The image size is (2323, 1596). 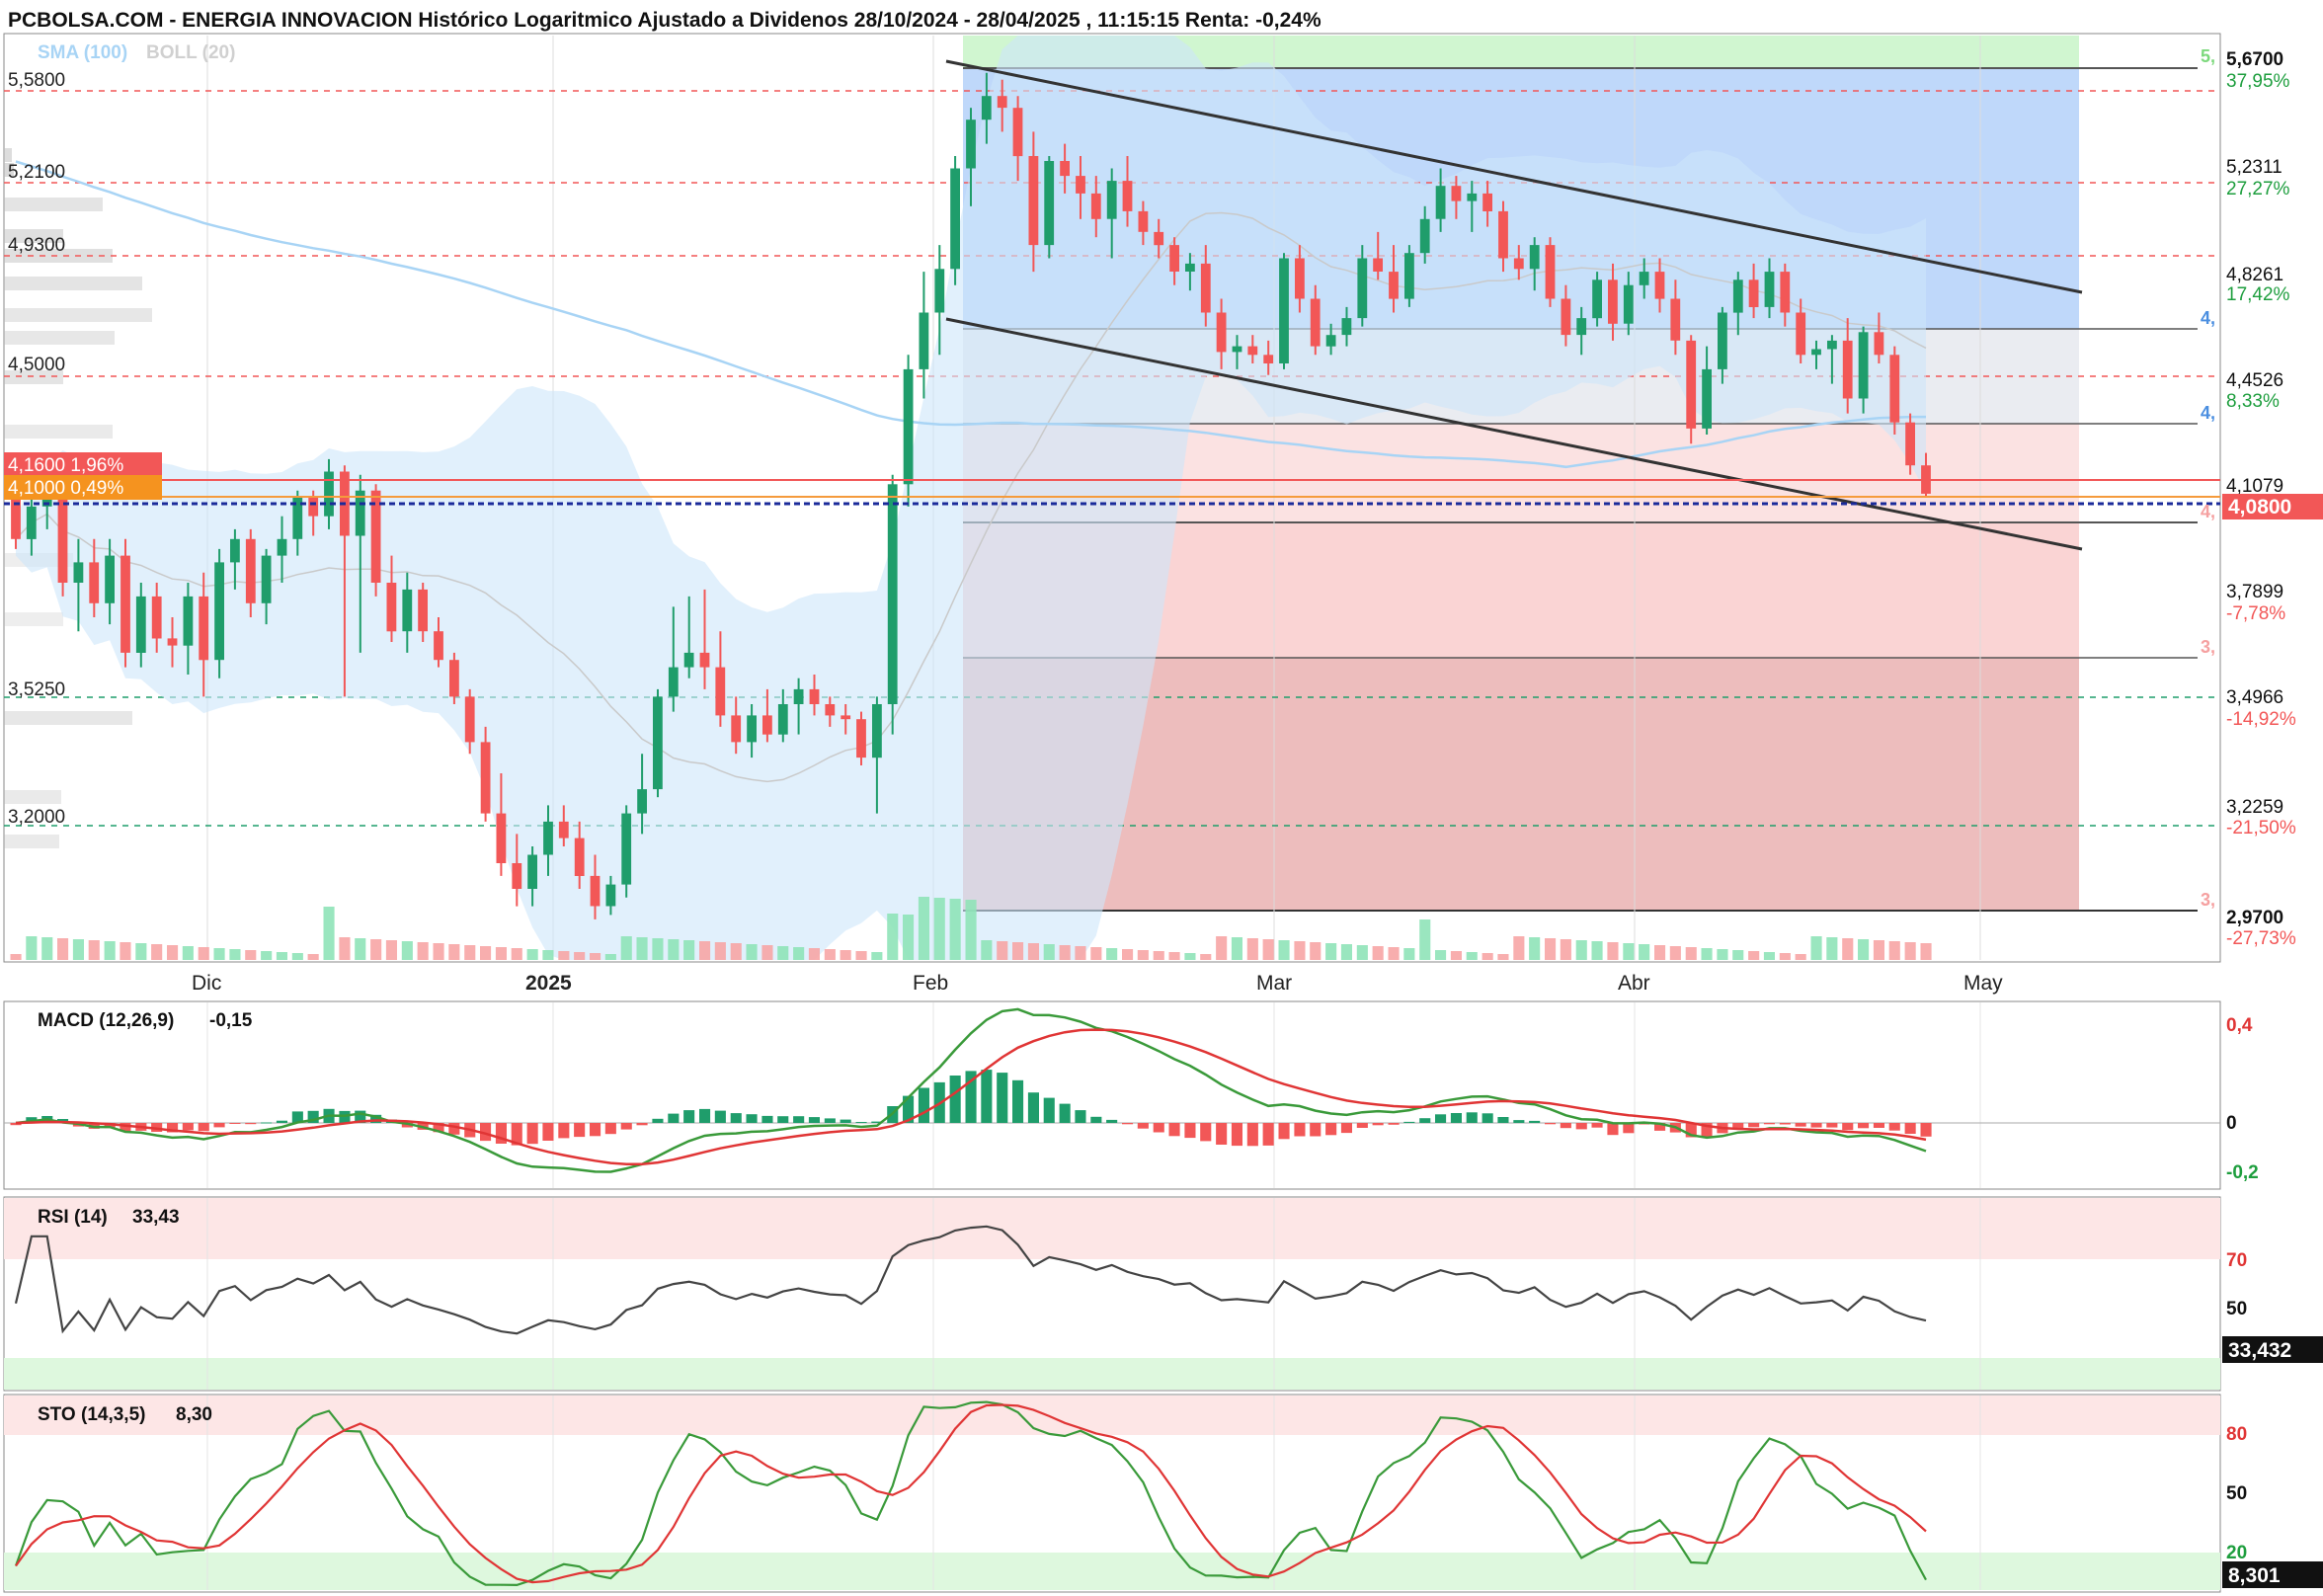 I want to click on stochastic-panel: STO (14,3,5) 8,30 80 50 20 8,301, so click(x=1163, y=1493).